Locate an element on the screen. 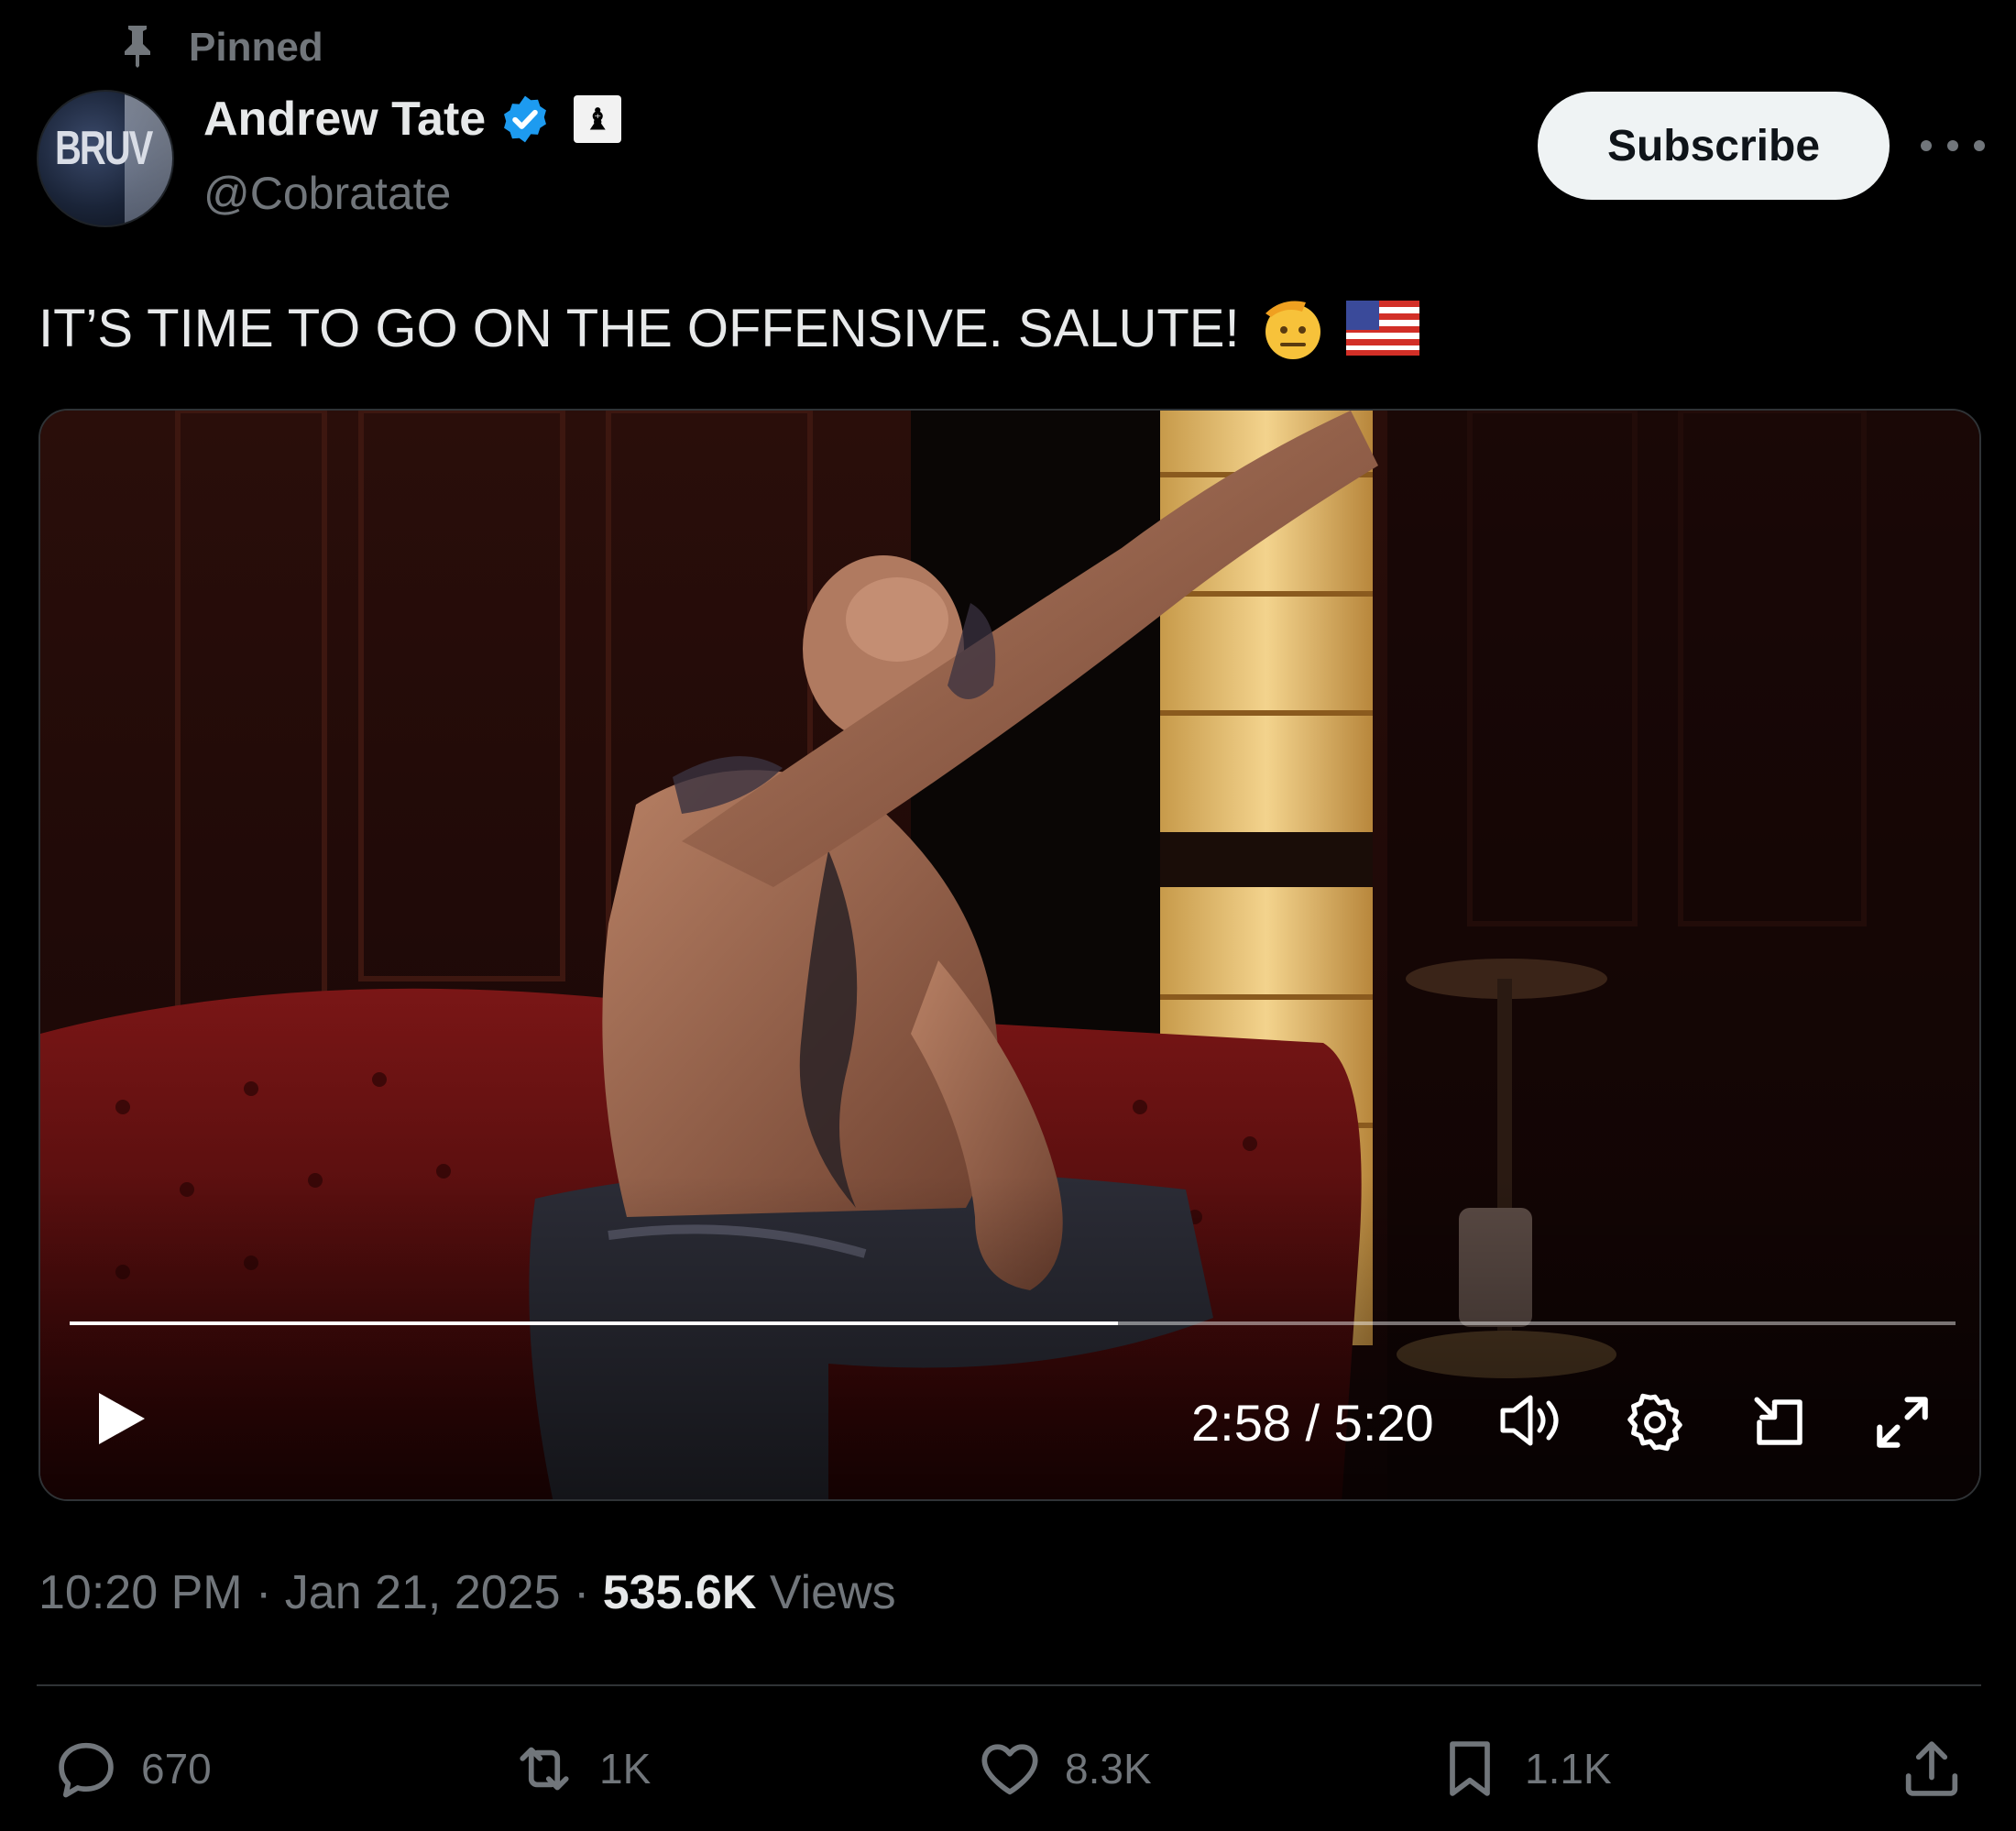  tweet-time: 10:20 PM is located at coordinates (140, 1592).